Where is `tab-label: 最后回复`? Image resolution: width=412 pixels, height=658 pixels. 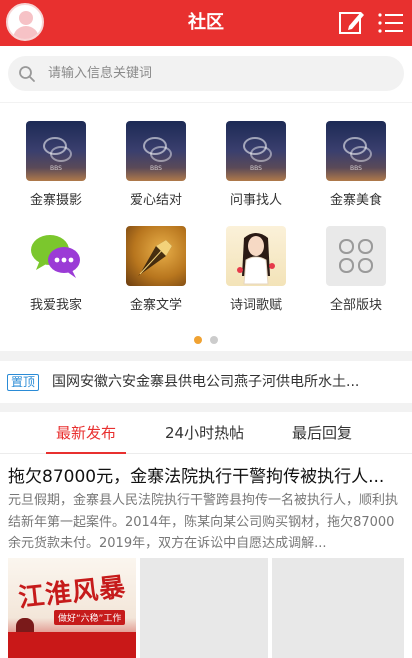
tab-label: 最后回复 is located at coordinates (322, 433).